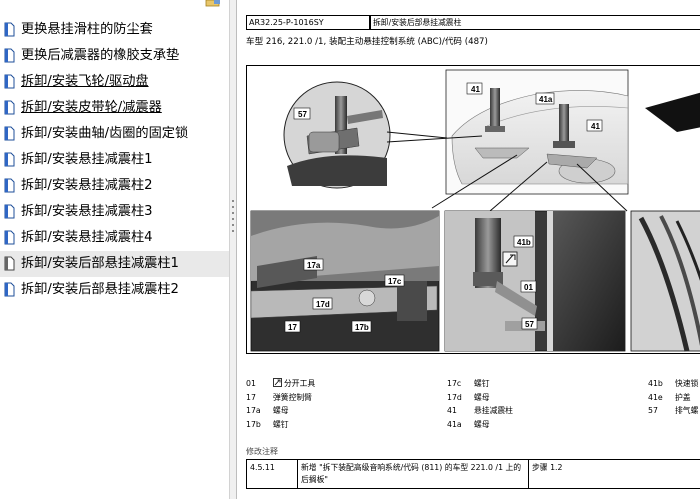 This screenshot has height=499, width=700. I want to click on nav-item-label: 拆卸/安装悬挂减震柱4, so click(87, 237).